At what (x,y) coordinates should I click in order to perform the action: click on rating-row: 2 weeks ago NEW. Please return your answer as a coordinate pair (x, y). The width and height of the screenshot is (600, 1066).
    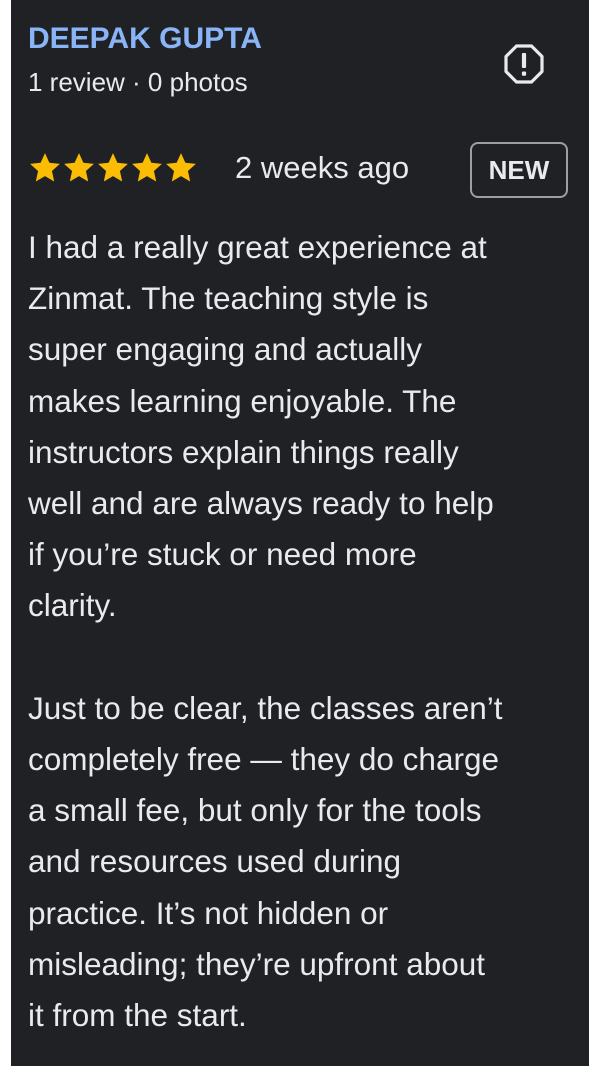
    Looking at the image, I should click on (300, 170).